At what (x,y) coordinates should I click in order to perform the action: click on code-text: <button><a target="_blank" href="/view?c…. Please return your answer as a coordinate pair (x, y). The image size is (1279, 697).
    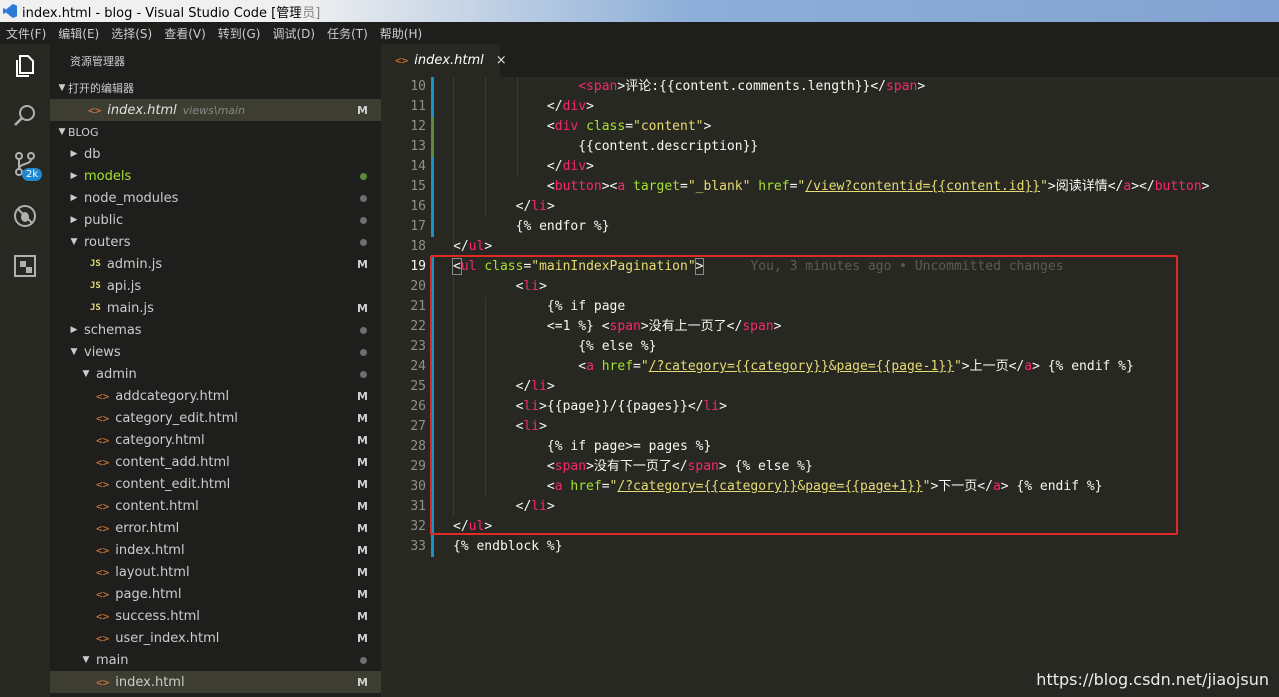
    Looking at the image, I should click on (831, 186).